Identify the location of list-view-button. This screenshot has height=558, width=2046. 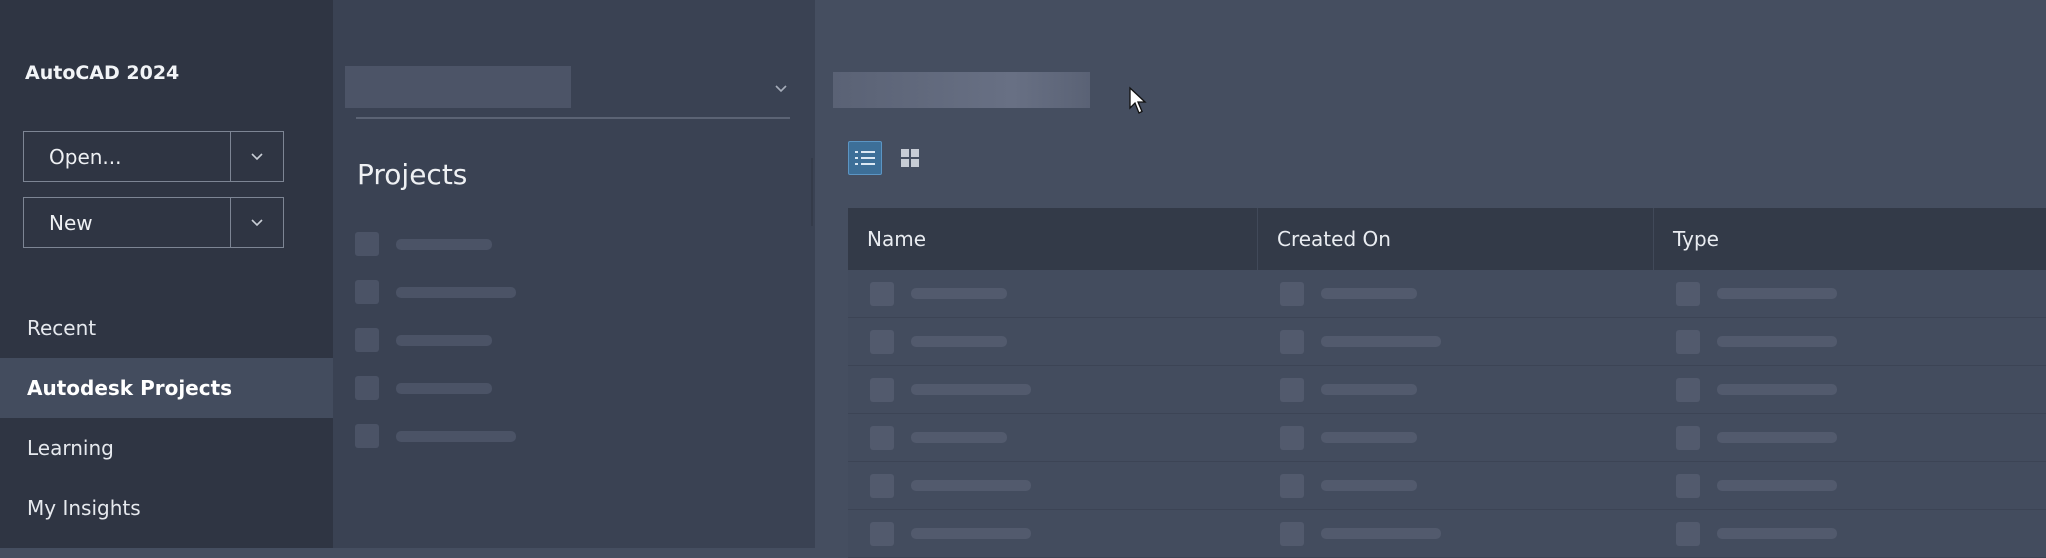
(865, 158).